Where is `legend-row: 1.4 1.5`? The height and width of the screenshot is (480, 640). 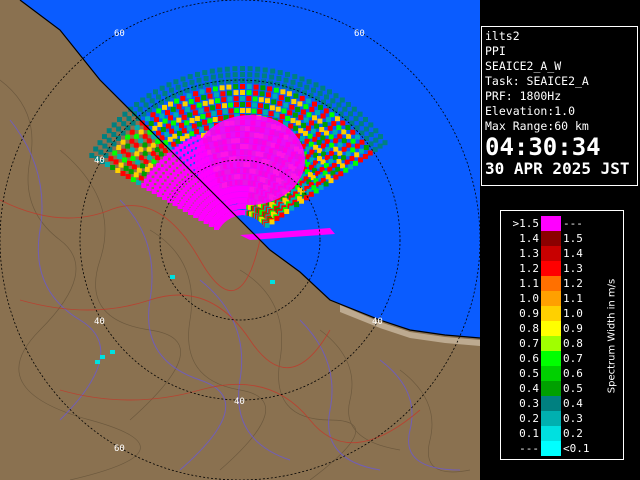
legend-row: 1.4 1.5 is located at coordinates (551, 238).